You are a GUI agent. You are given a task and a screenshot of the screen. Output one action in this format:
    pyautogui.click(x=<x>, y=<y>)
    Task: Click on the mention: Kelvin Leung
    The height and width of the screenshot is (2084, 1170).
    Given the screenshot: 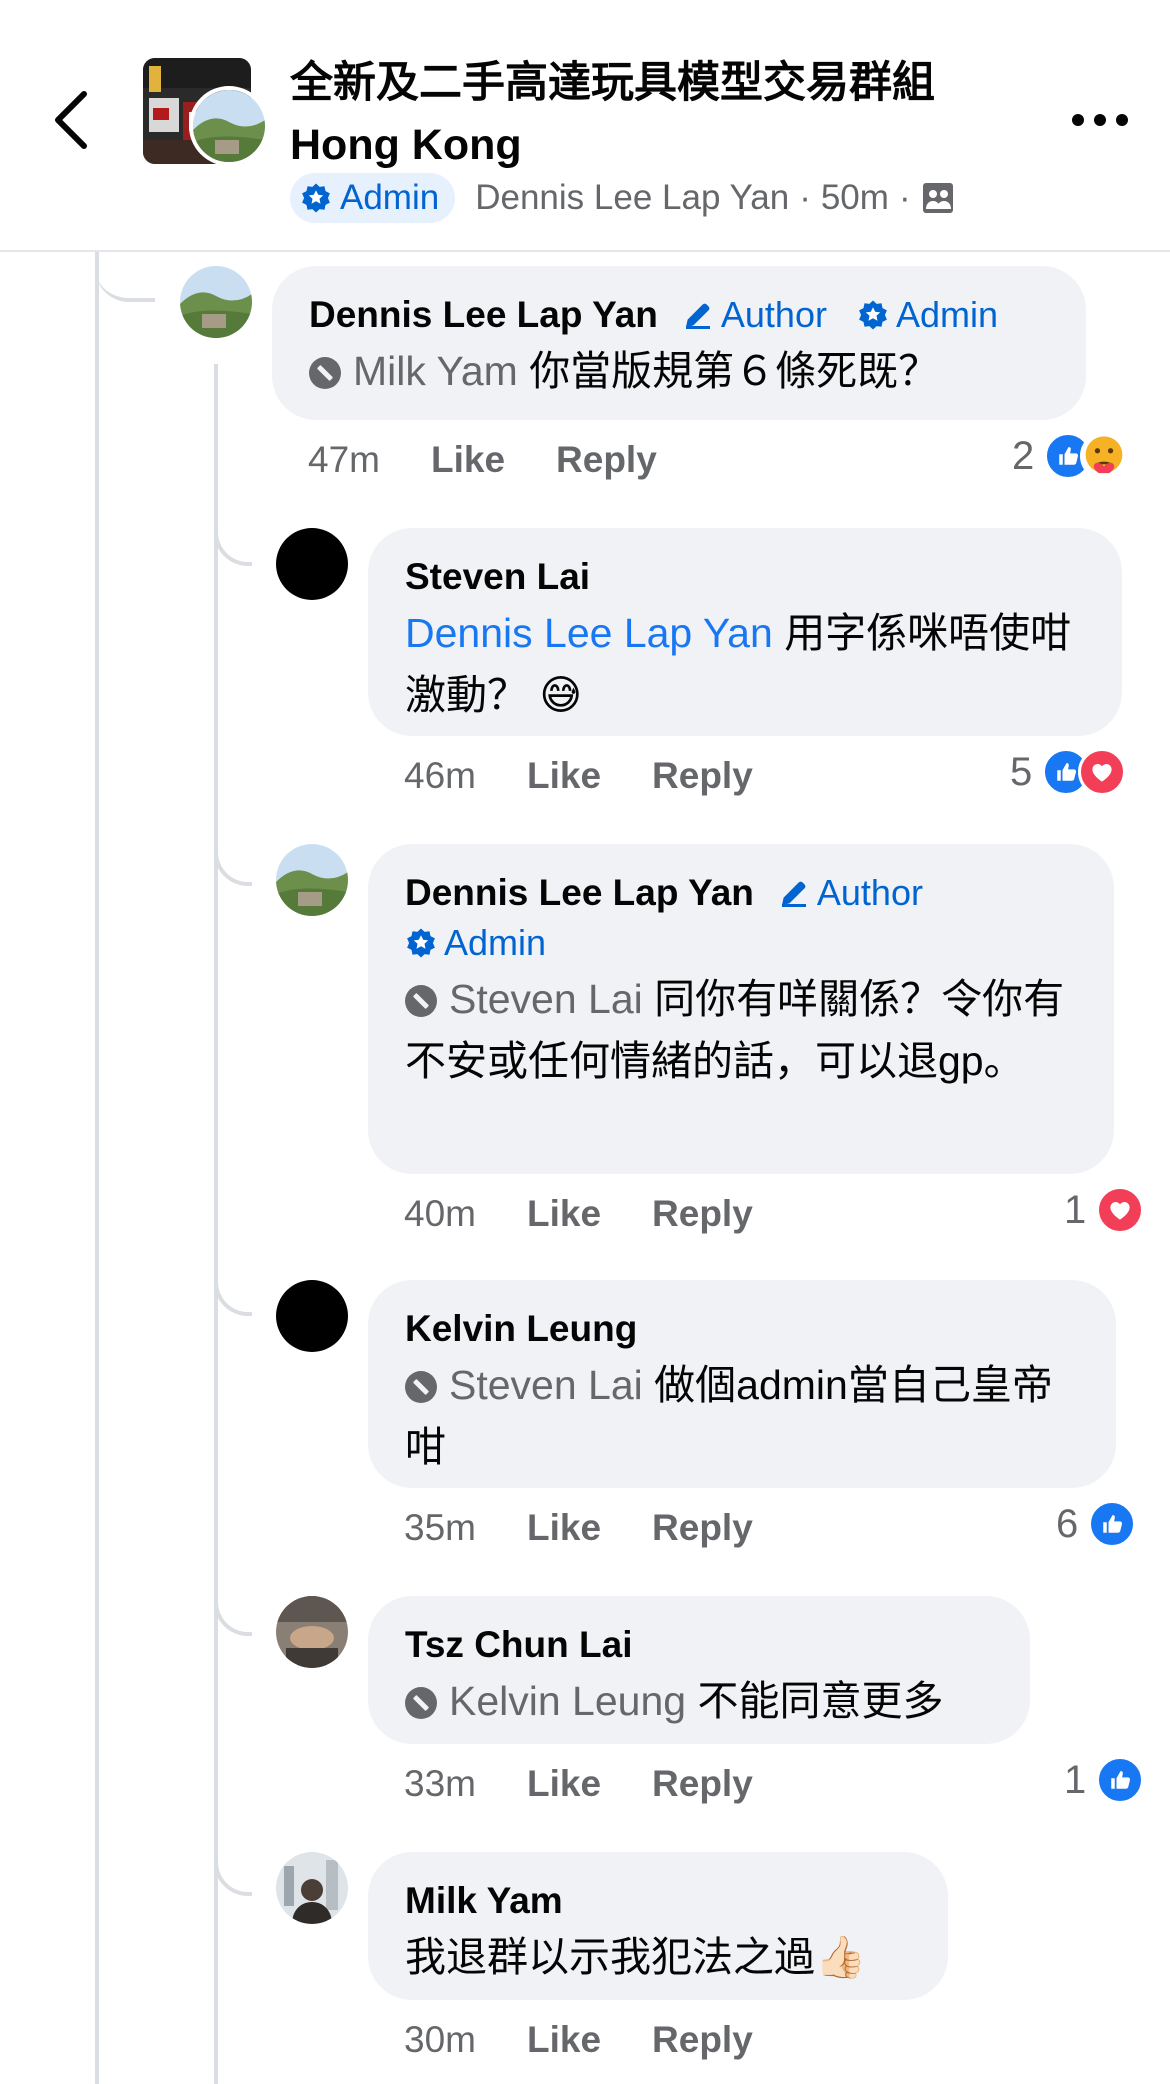 What is the action you would take?
    pyautogui.click(x=567, y=1701)
    